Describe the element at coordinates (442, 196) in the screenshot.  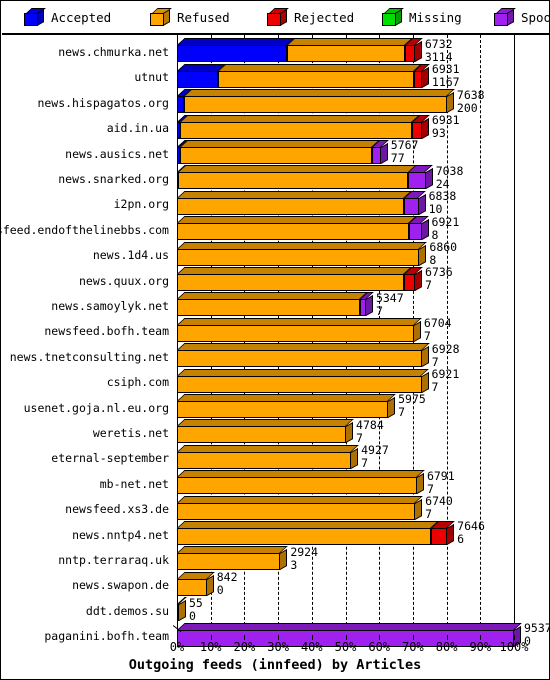
I see `bar-value-total: 6838` at that location.